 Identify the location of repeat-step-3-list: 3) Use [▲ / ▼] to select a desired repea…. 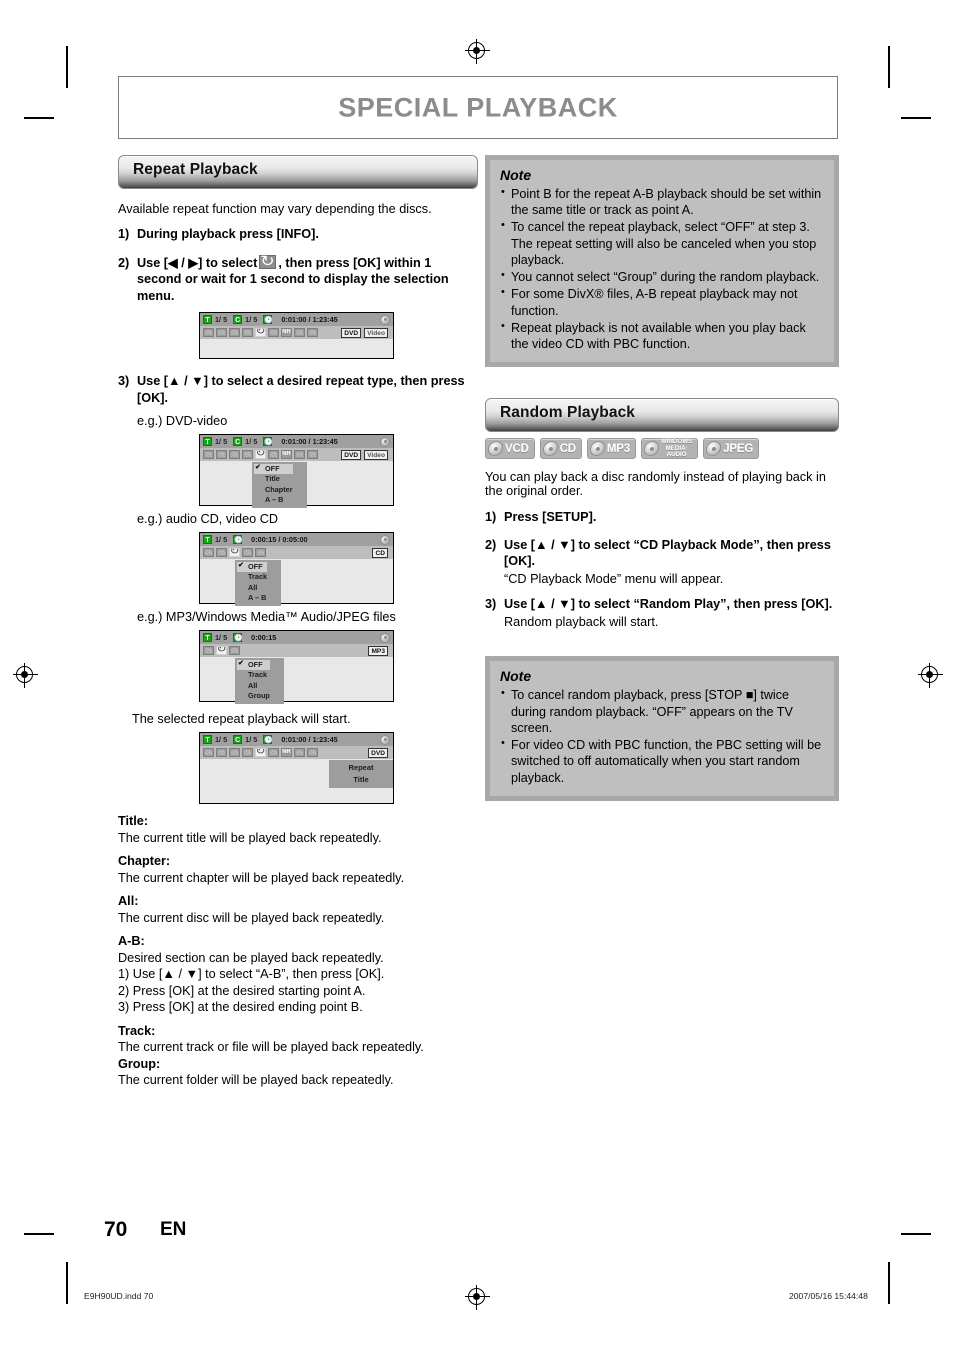
(298, 389).